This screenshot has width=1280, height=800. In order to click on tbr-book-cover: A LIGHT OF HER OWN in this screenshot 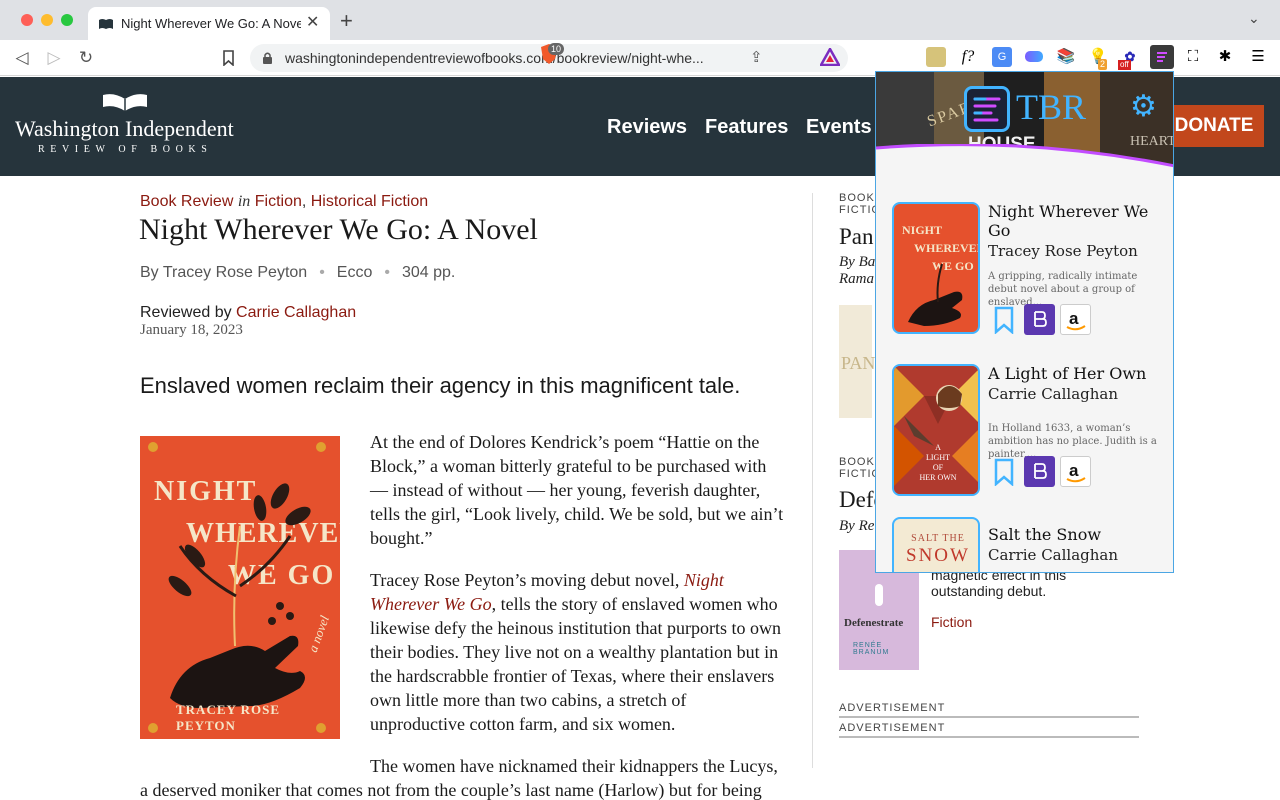, I will do `click(936, 430)`.